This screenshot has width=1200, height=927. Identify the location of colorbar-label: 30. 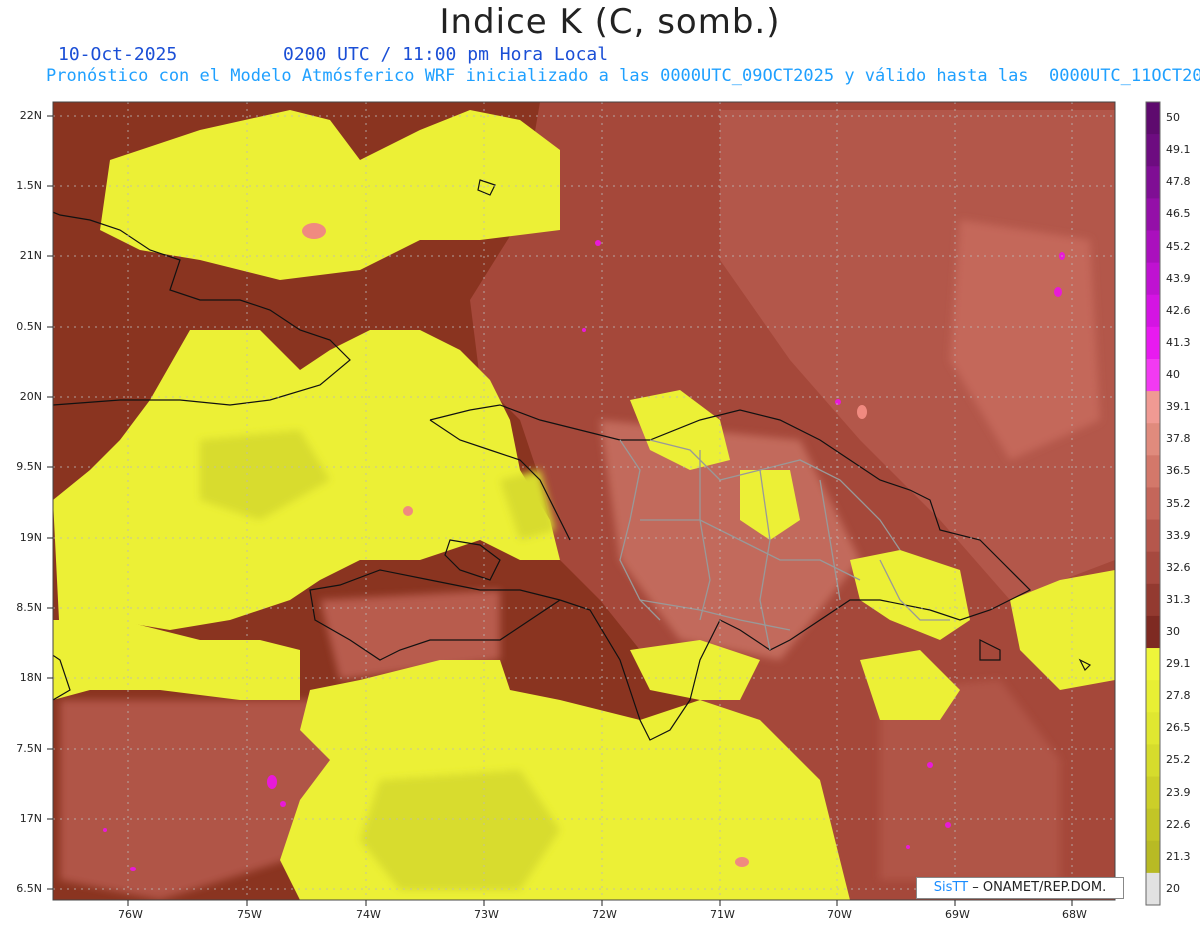
(1173, 631).